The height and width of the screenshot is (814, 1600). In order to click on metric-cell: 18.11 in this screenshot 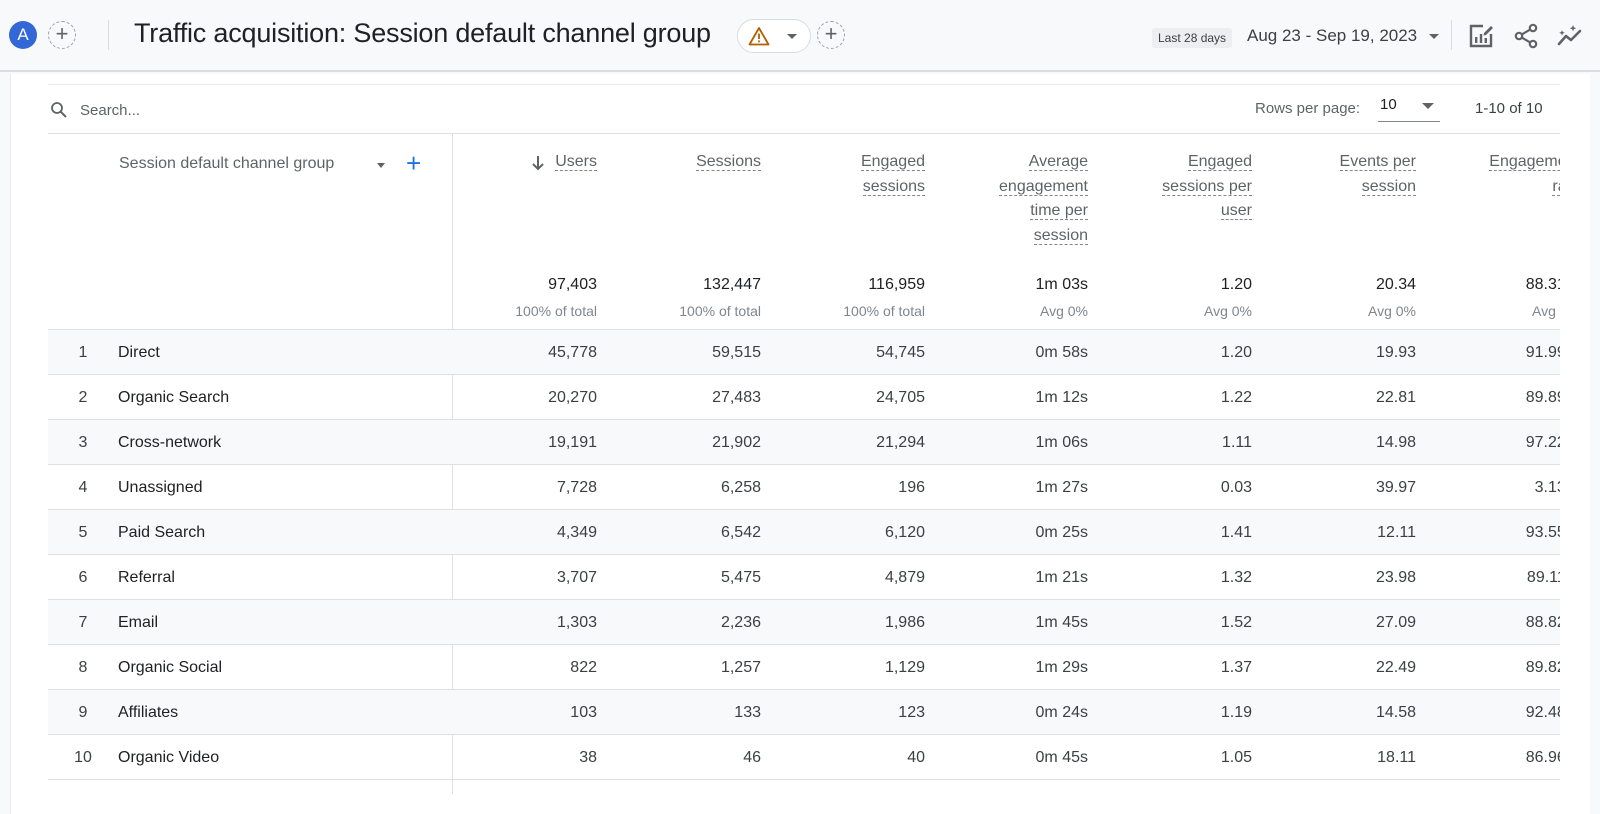, I will do `click(1396, 757)`.